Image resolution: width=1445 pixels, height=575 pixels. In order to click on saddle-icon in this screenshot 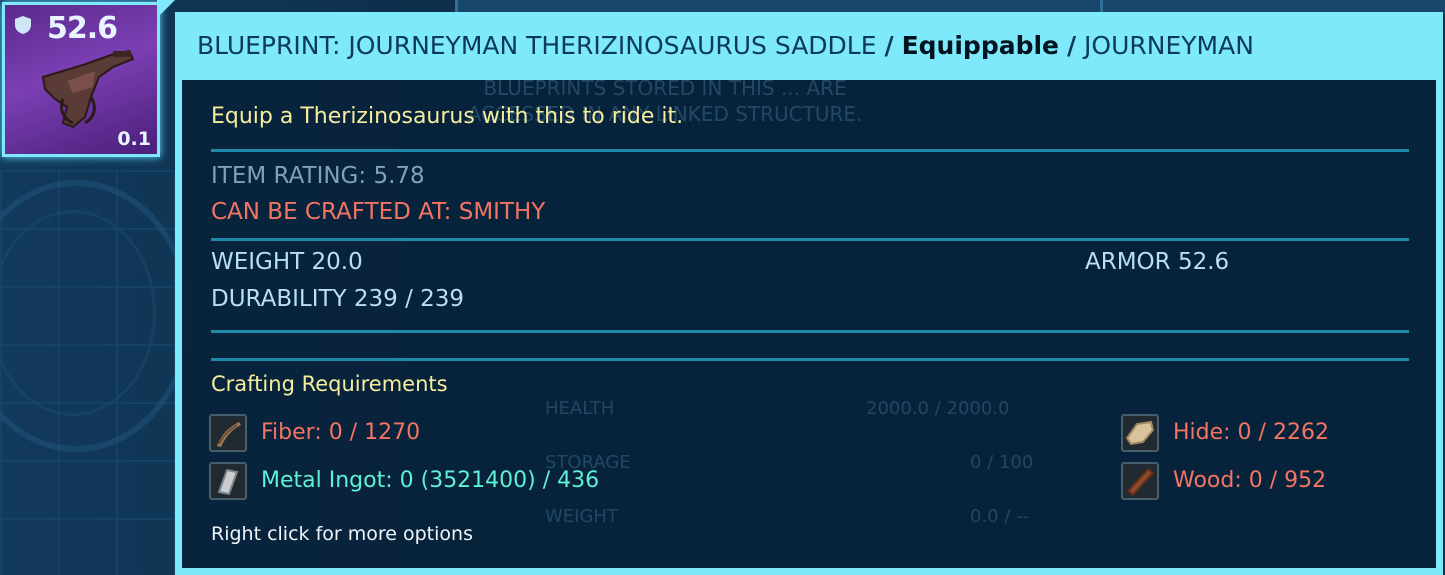, I will do `click(88, 89)`.